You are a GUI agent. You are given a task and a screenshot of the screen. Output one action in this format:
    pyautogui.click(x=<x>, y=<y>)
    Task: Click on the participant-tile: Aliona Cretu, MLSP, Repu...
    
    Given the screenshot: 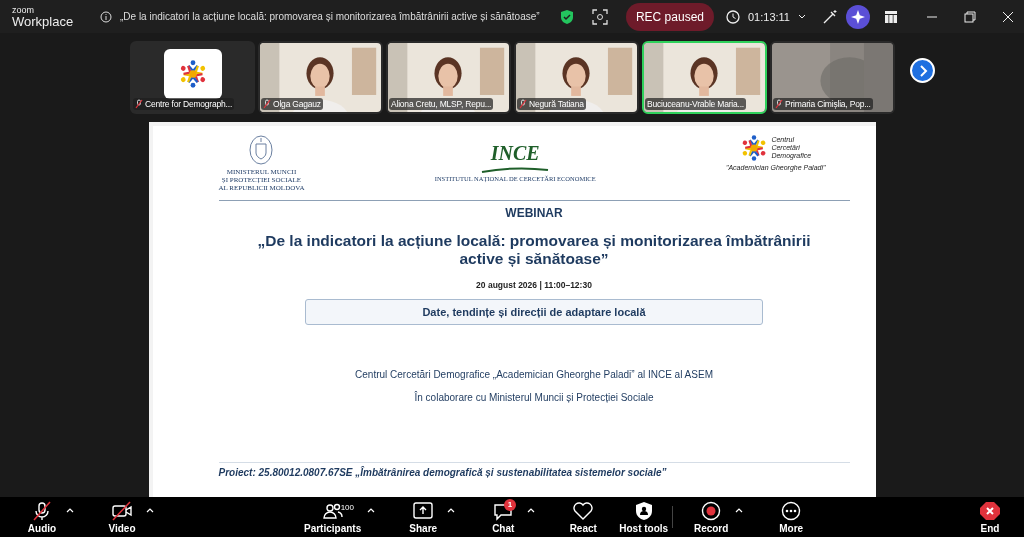 What is the action you would take?
    pyautogui.click(x=448, y=77)
    